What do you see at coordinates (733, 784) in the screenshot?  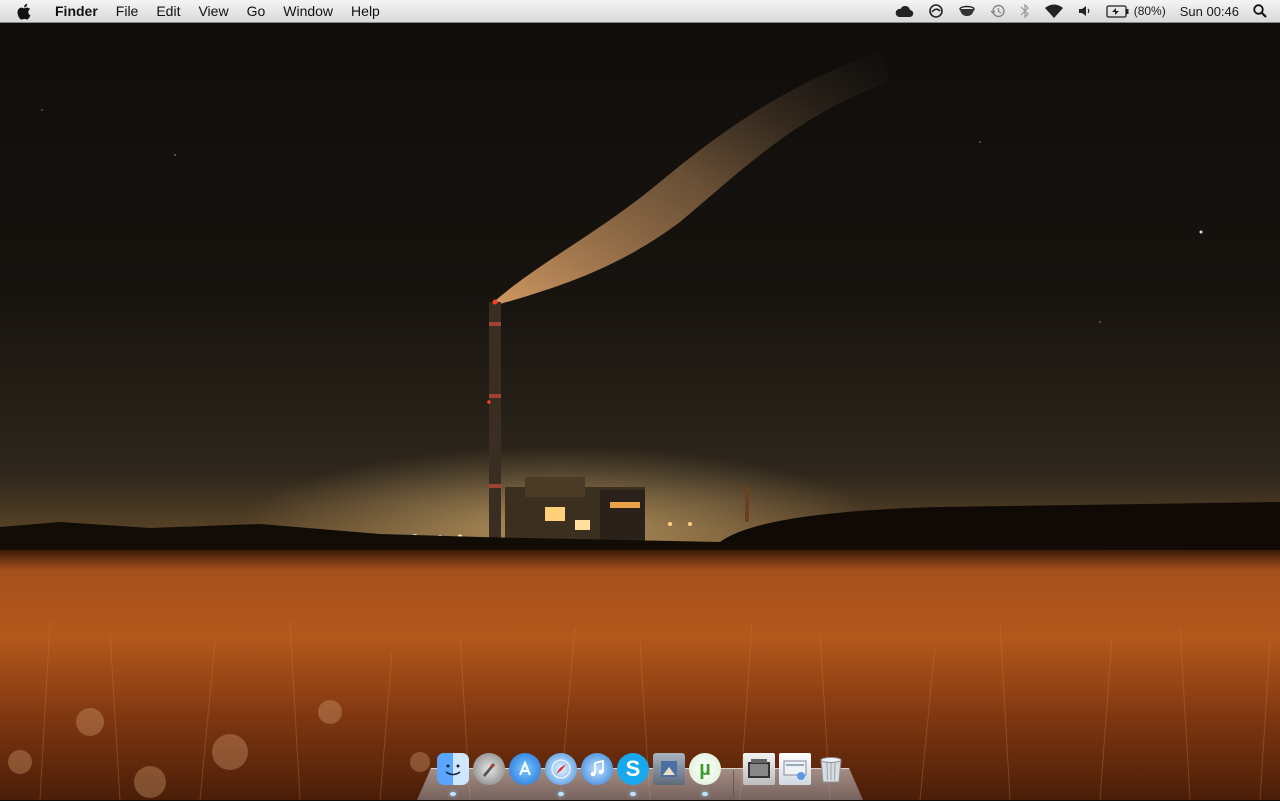 I see `dock-separator` at bounding box center [733, 784].